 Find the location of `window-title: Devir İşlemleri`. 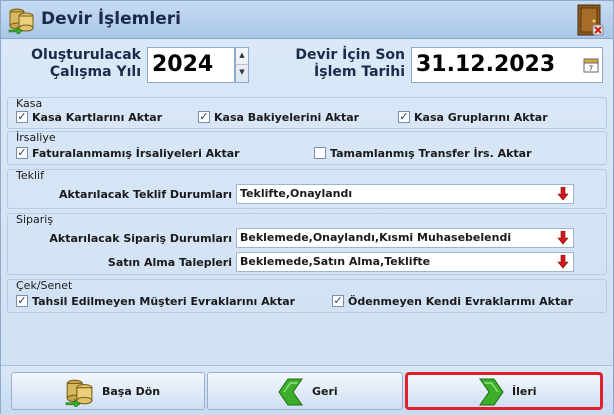

window-title: Devir İşlemleri is located at coordinates (111, 19).